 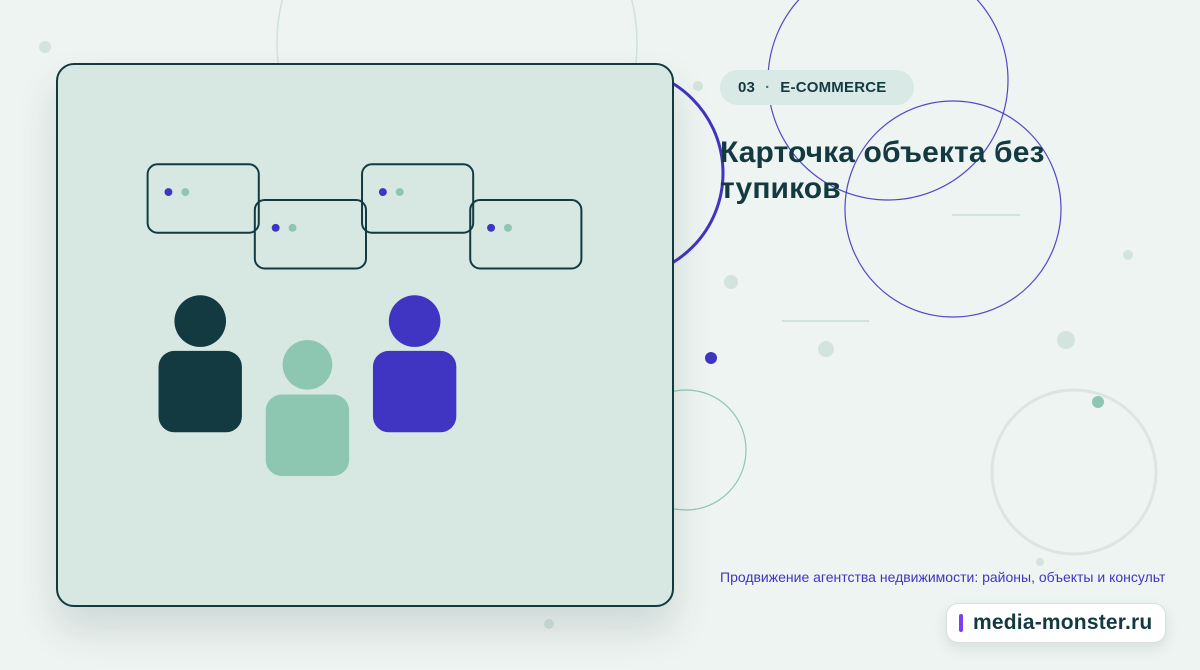 What do you see at coordinates (307, 407) in the screenshot?
I see `person-mint-icon` at bounding box center [307, 407].